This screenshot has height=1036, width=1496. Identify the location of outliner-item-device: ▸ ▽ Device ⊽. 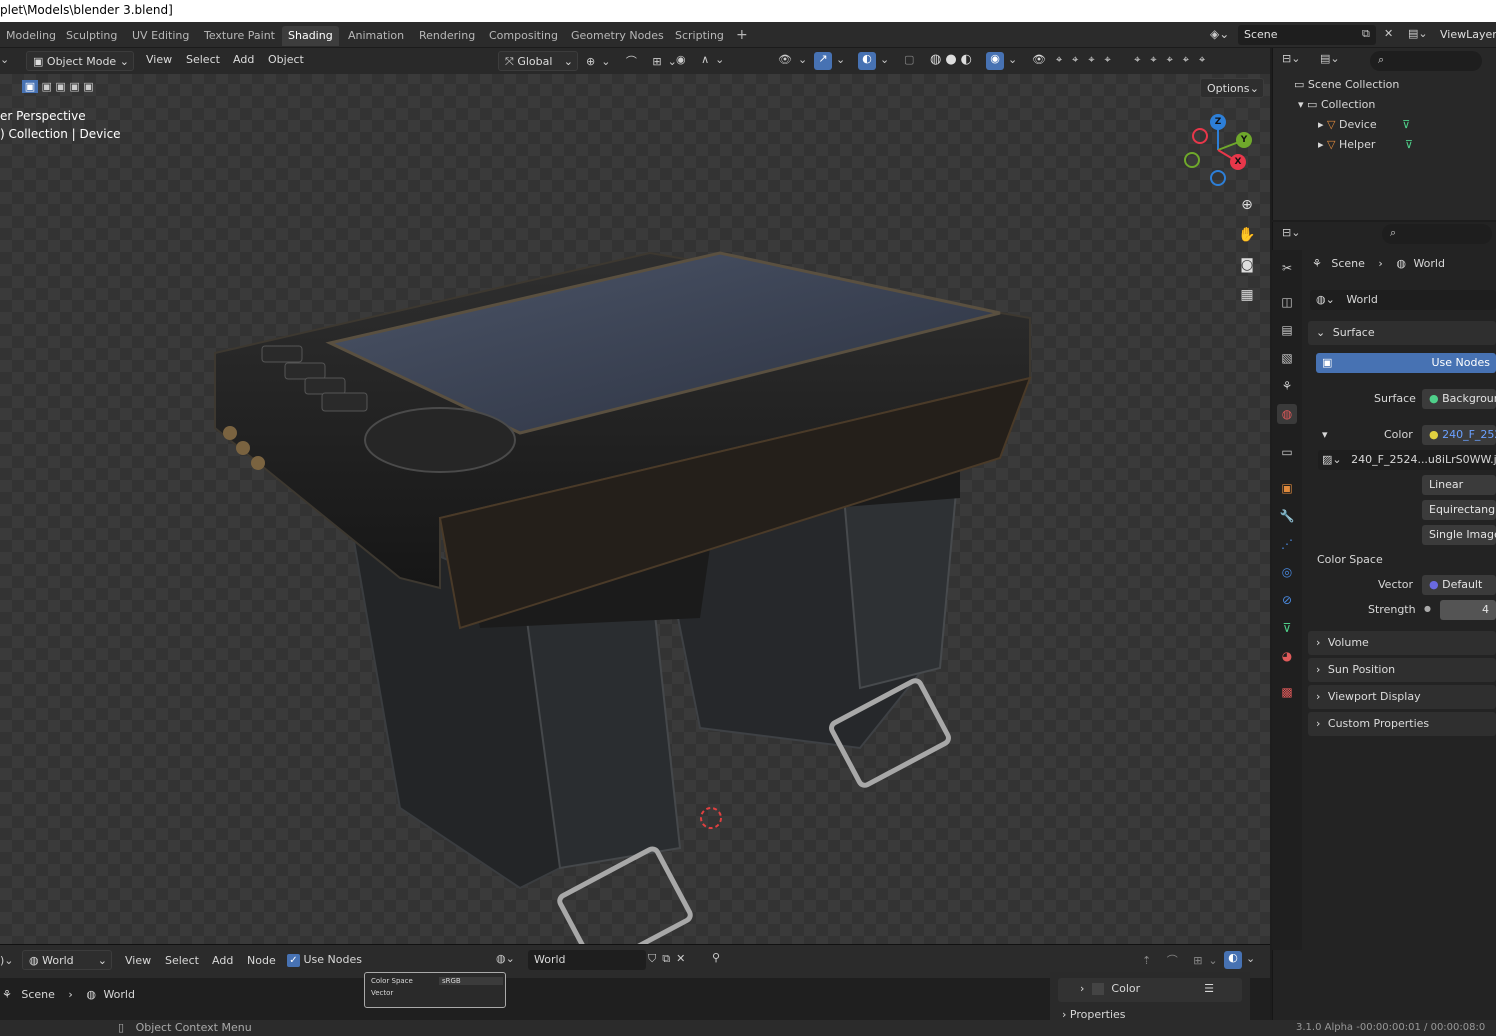
(1364, 124).